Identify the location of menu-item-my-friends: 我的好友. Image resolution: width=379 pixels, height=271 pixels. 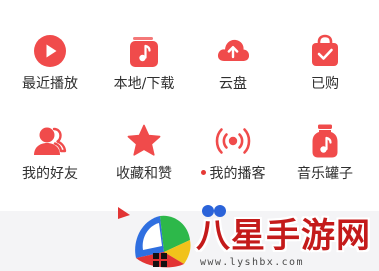
(50, 165).